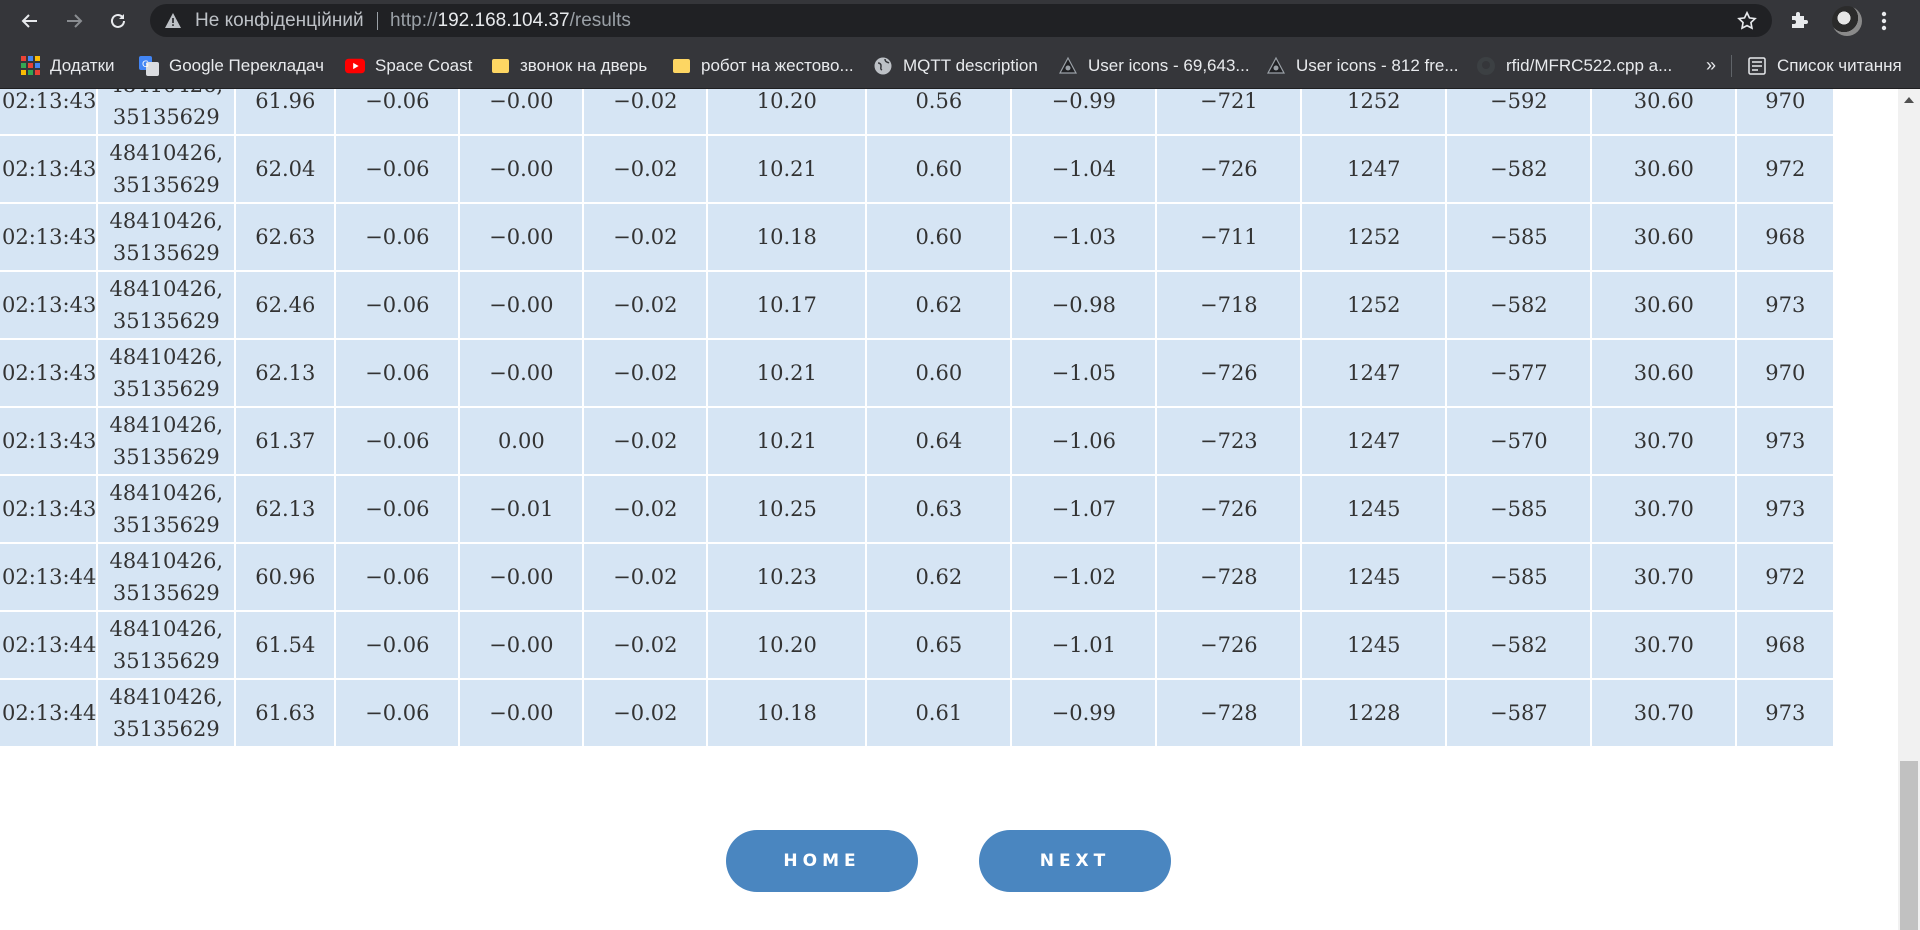  What do you see at coordinates (939, 509) in the screenshot?
I see `cell-value: 0.63` at bounding box center [939, 509].